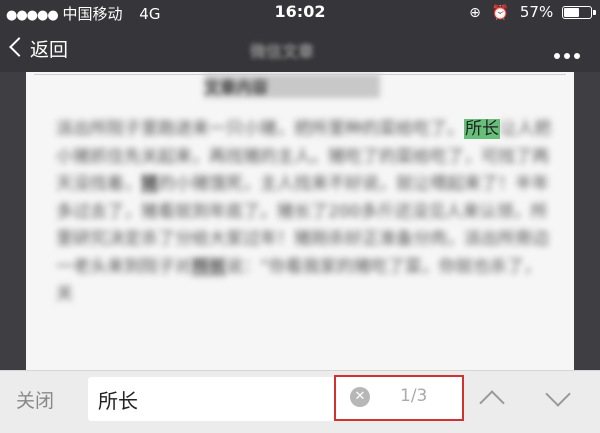 This screenshot has width=600, height=433. Describe the element at coordinates (500, 13) in the screenshot. I see `alarm-icon: ⏰` at that location.